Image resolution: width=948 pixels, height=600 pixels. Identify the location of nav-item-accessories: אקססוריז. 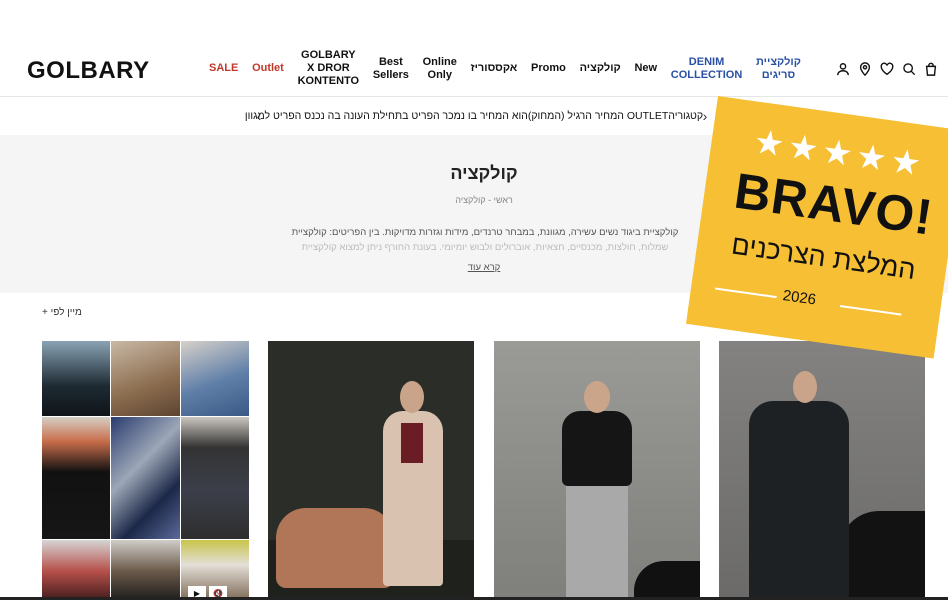
(494, 68).